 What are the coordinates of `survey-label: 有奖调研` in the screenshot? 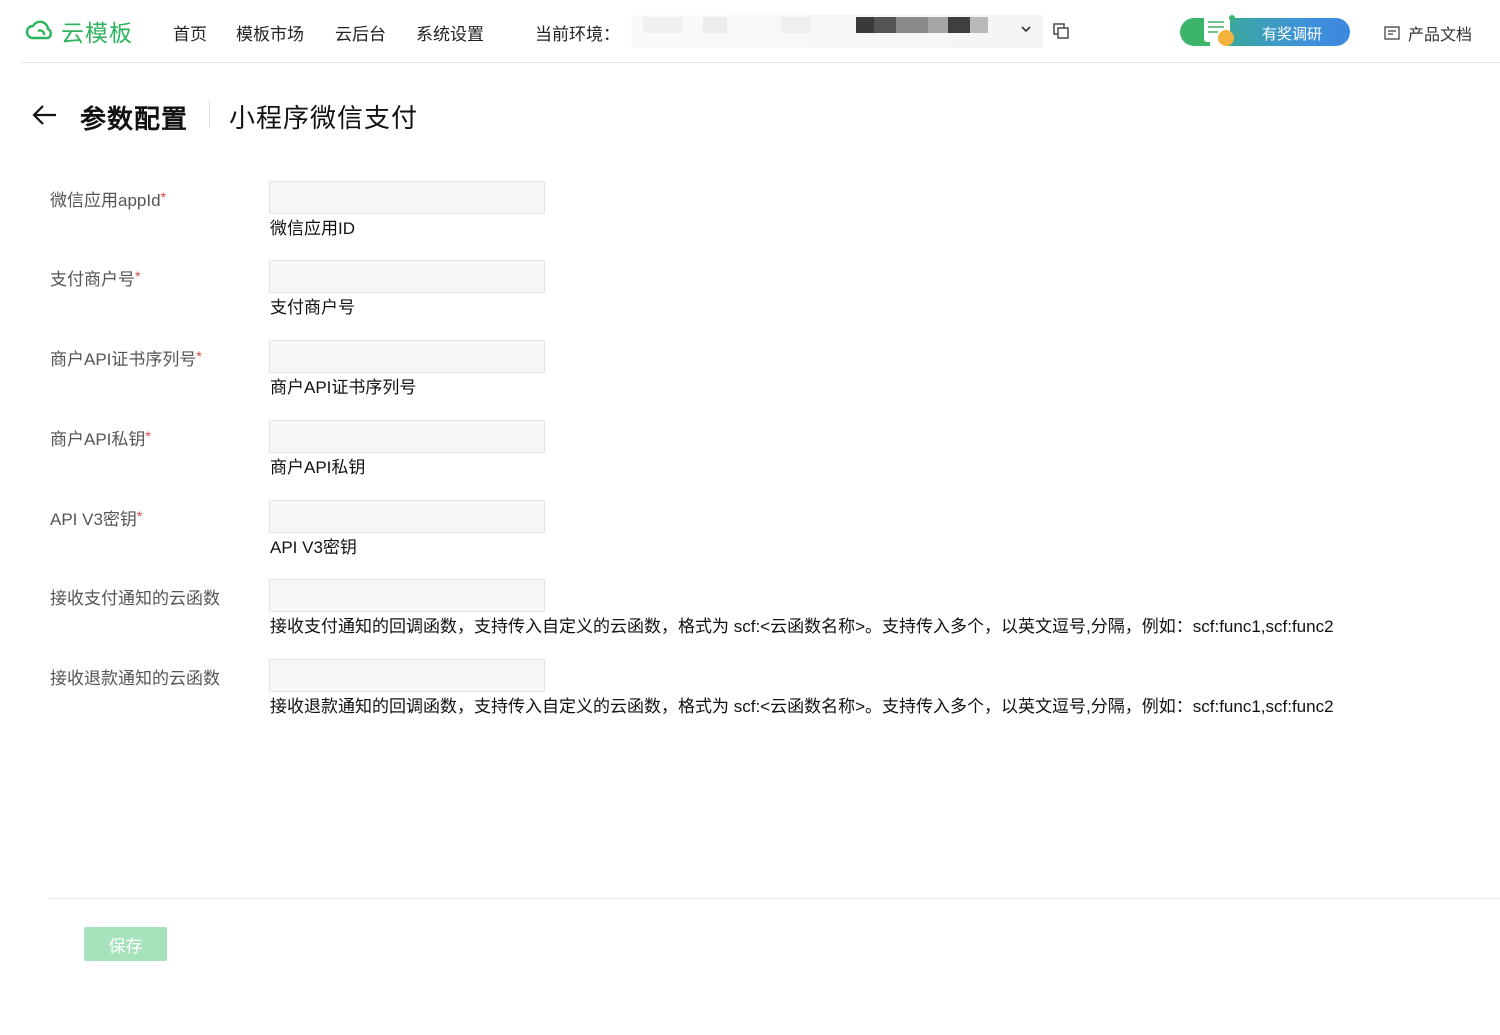 It's located at (1292, 34).